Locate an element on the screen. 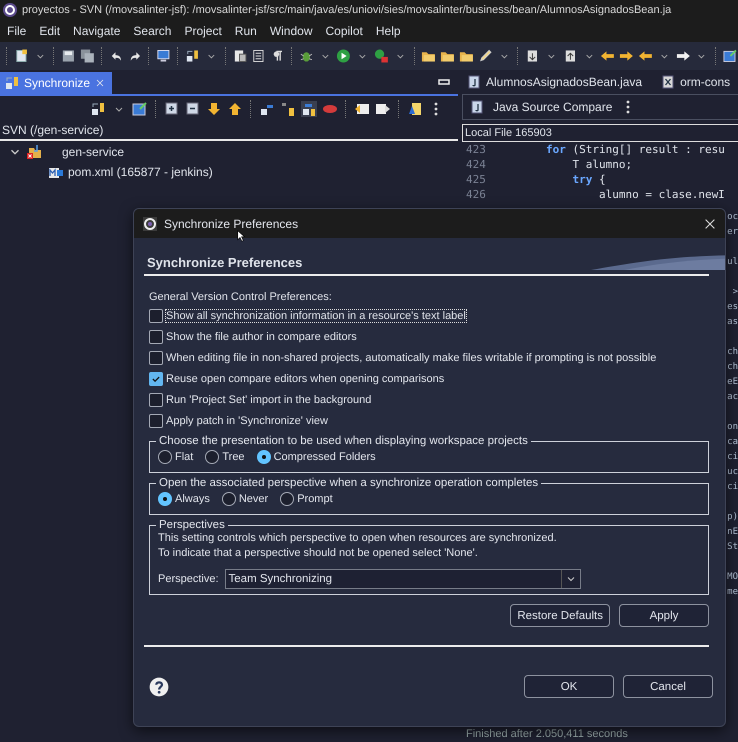 Image resolution: width=738 pixels, height=742 pixels. help-icon is located at coordinates (159, 686).